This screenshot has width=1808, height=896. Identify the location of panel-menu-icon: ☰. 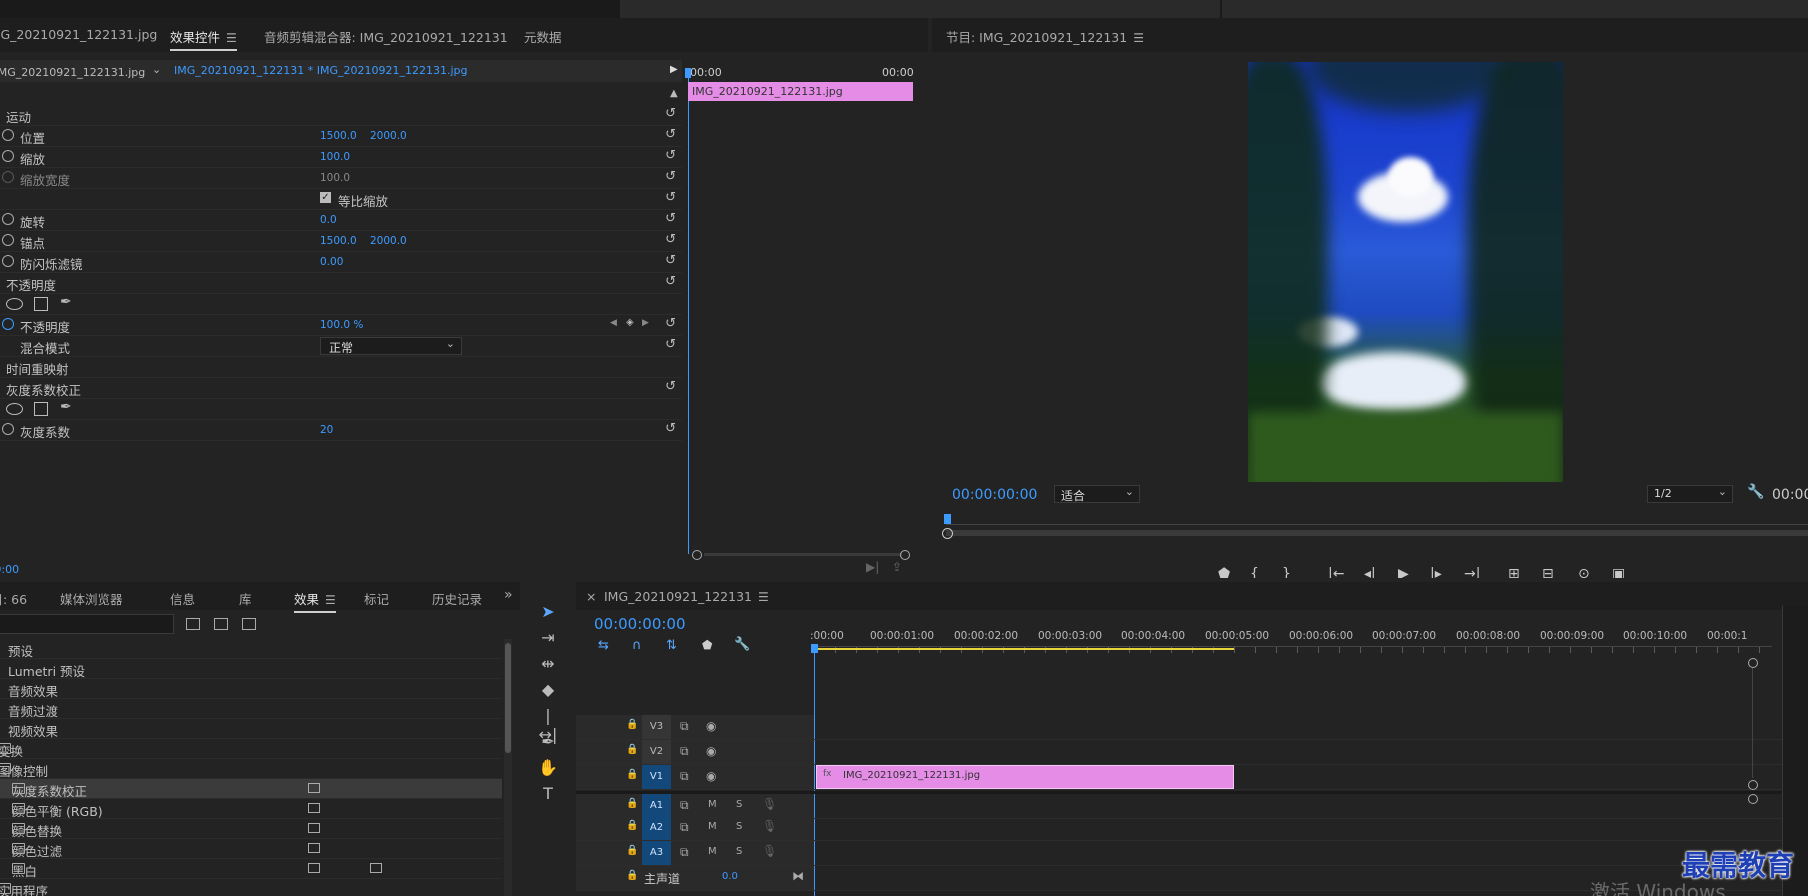
(1138, 38).